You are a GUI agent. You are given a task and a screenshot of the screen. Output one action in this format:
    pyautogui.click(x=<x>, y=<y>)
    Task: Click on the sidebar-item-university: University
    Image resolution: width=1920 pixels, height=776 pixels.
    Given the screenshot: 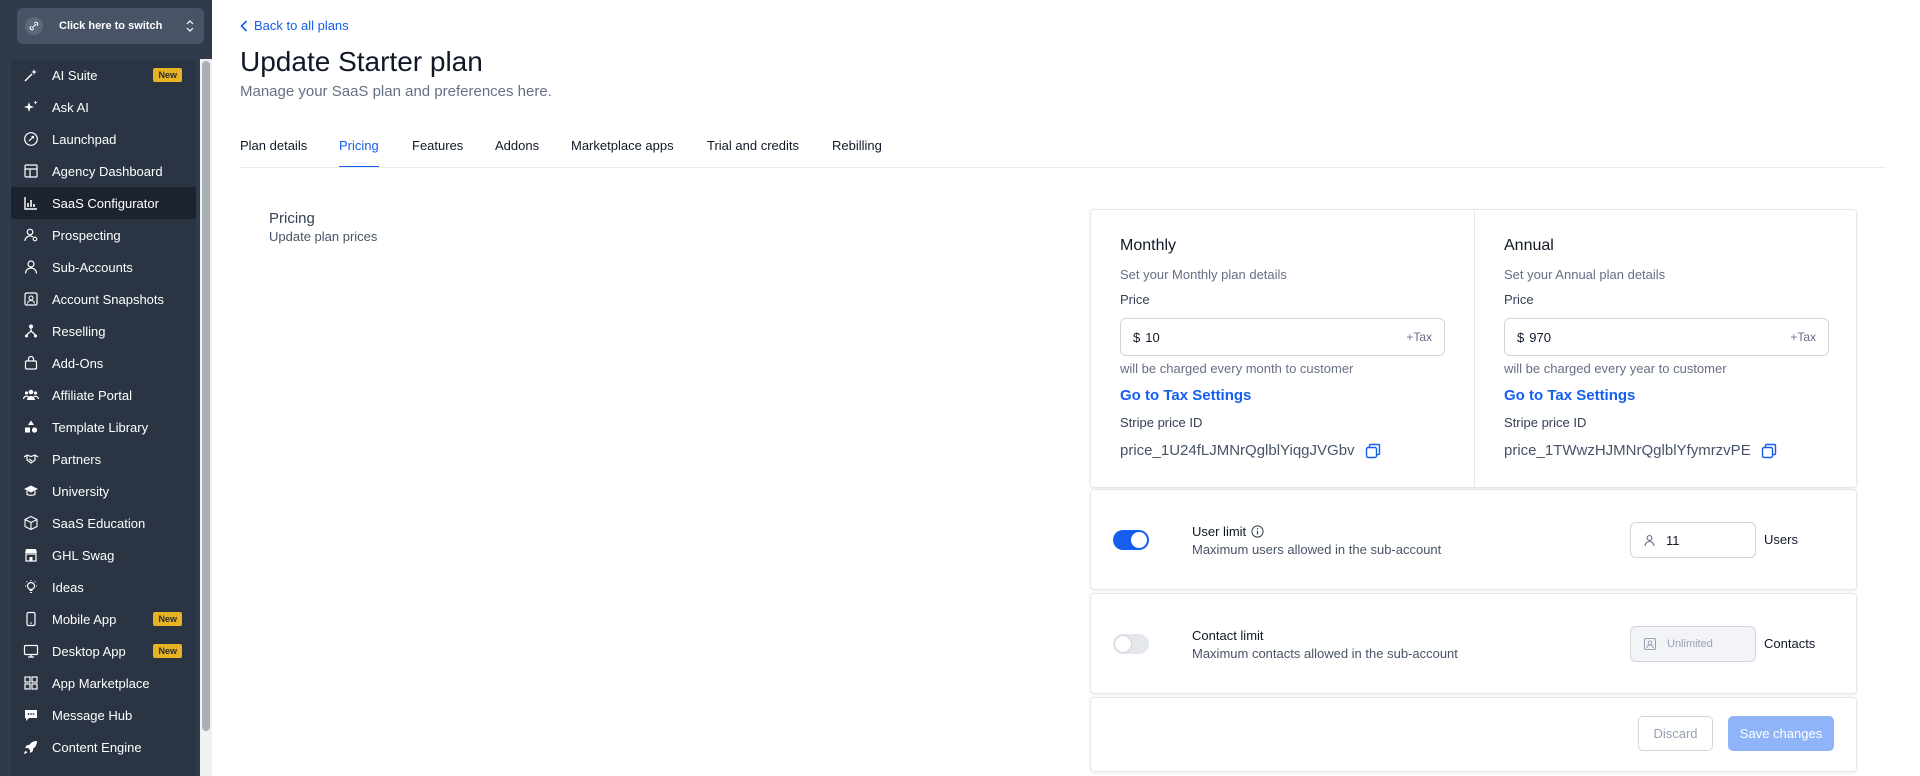 What is the action you would take?
    pyautogui.click(x=103, y=491)
    